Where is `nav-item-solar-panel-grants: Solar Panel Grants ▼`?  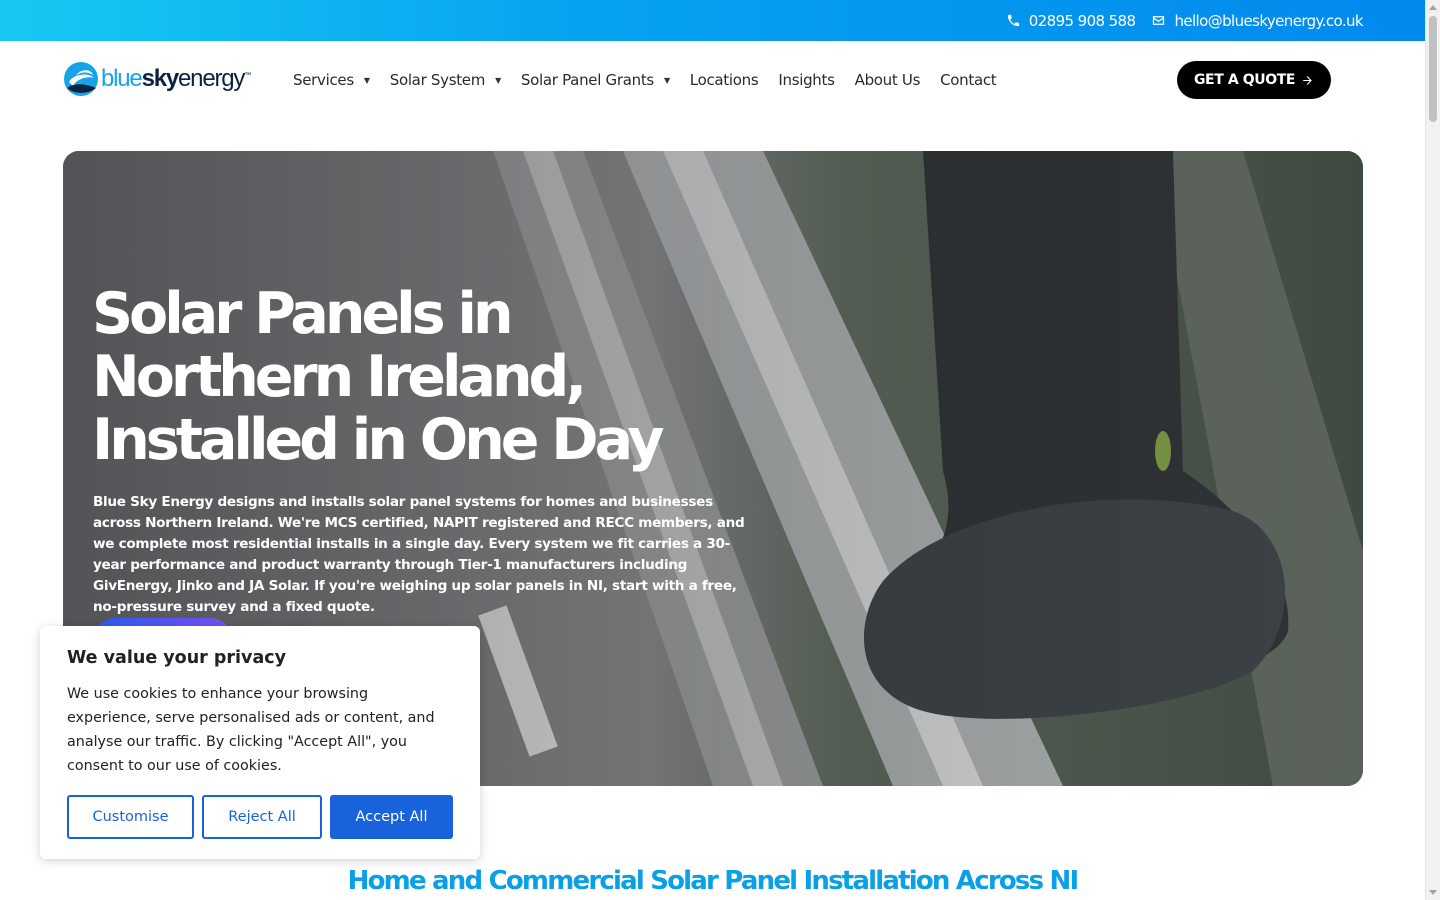 nav-item-solar-panel-grants: Solar Panel Grants ▼ is located at coordinates (595, 80).